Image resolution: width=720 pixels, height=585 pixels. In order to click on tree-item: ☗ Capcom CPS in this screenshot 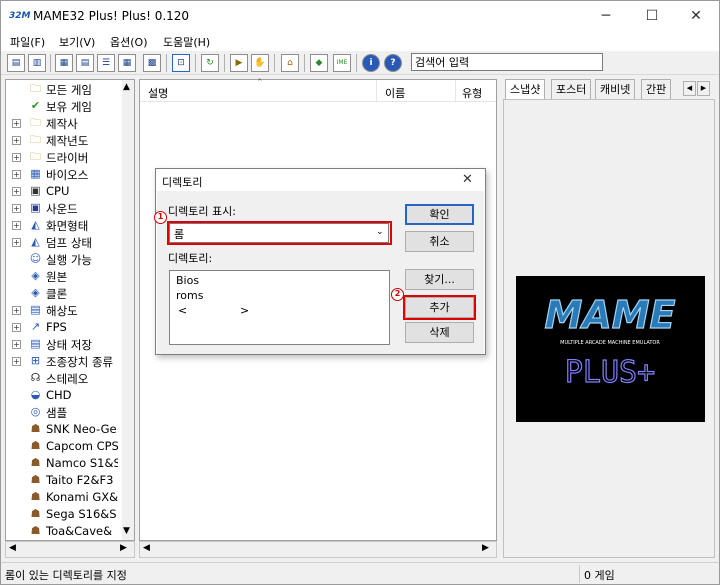, I will do `click(62, 446)`.